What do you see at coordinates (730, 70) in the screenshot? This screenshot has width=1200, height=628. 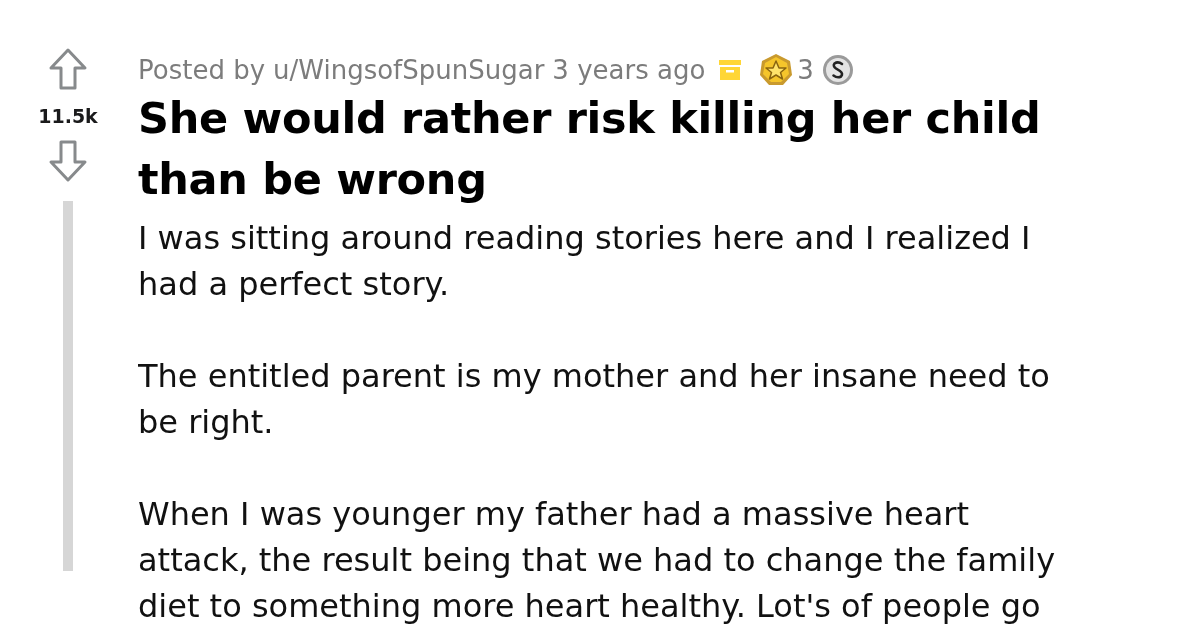 I see `archive-icon` at bounding box center [730, 70].